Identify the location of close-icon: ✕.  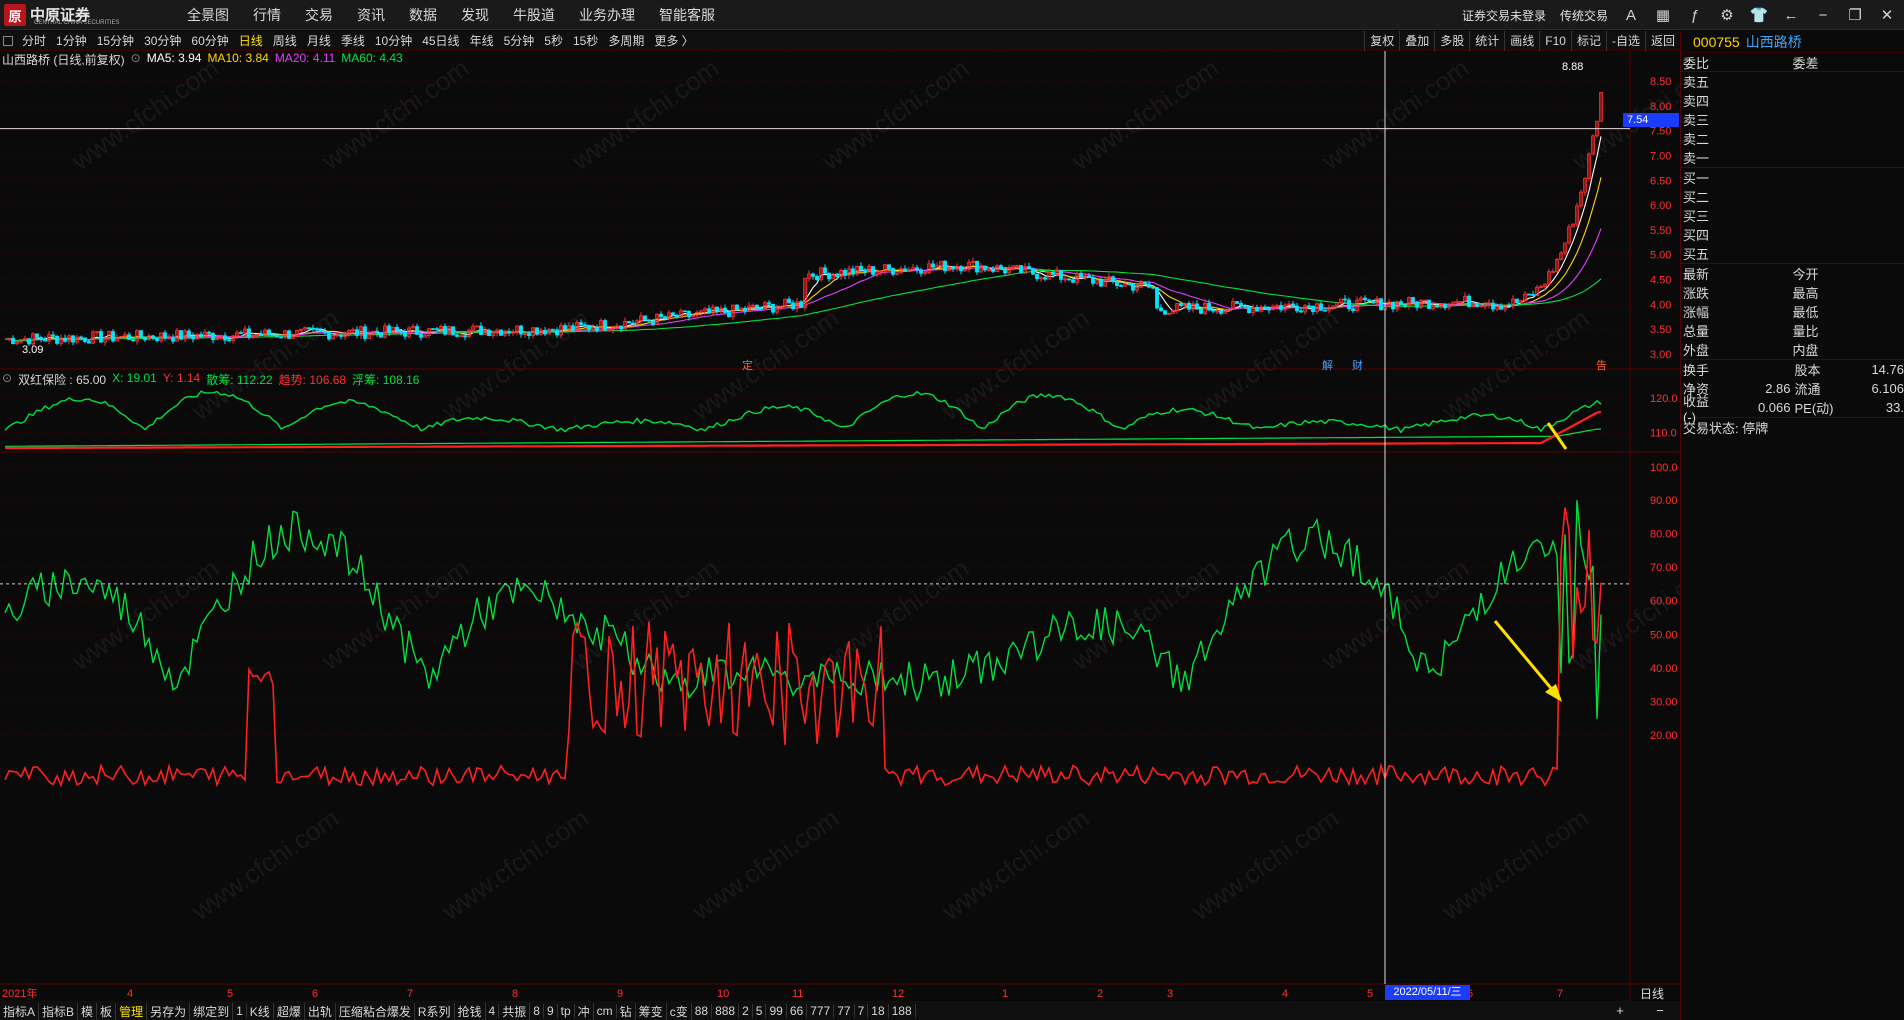
(1887, 15).